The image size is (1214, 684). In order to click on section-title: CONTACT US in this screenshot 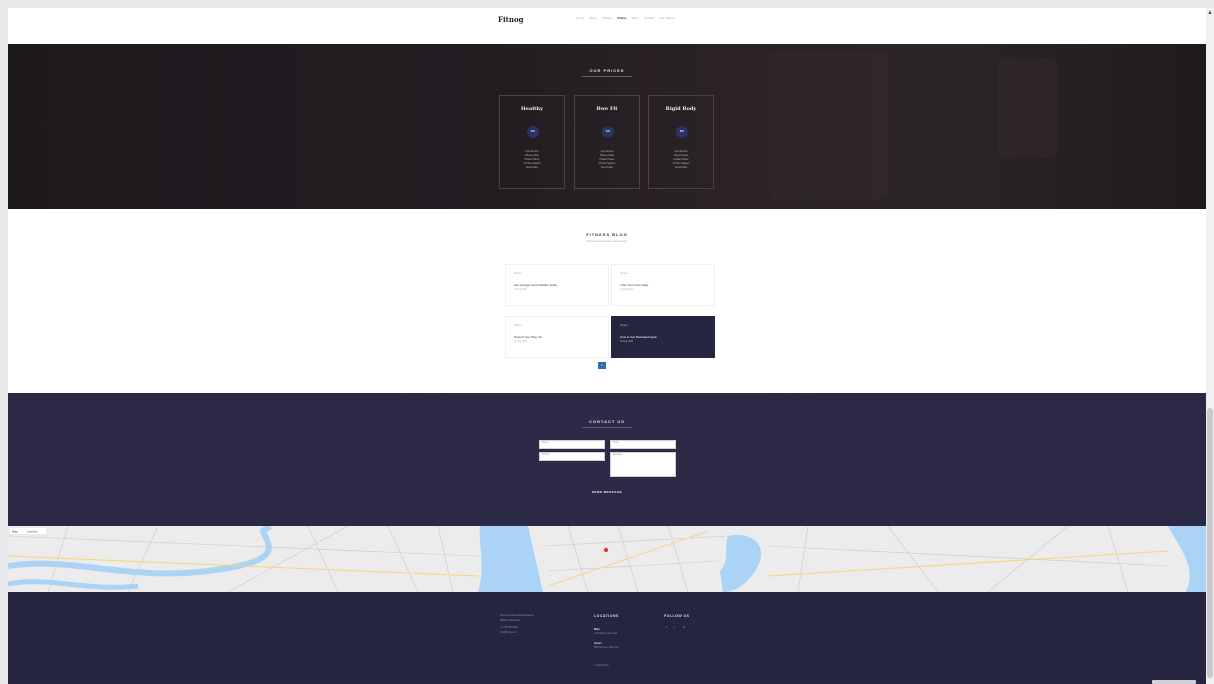, I will do `click(607, 421)`.